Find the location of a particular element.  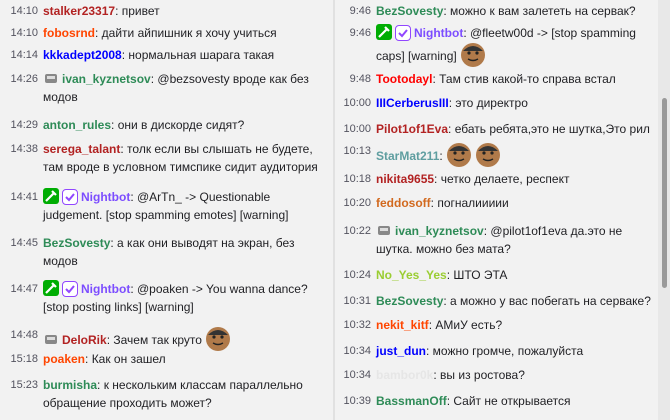

message-text: они в дискорде сидят? is located at coordinates (181, 125).